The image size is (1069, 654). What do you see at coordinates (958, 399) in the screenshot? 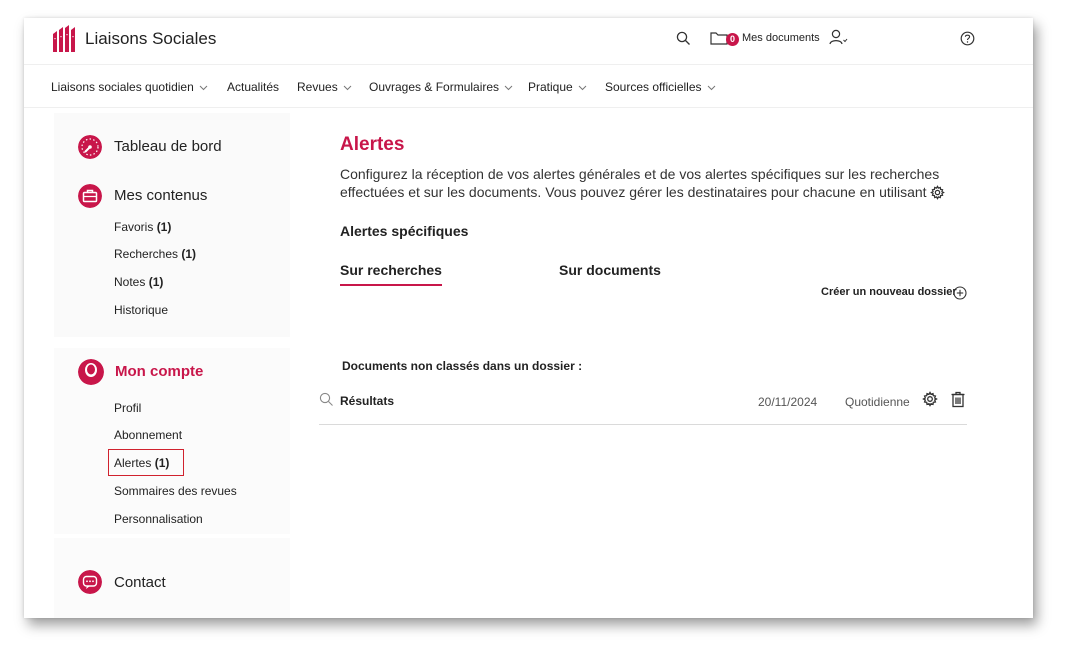
I see `trash-icon` at bounding box center [958, 399].